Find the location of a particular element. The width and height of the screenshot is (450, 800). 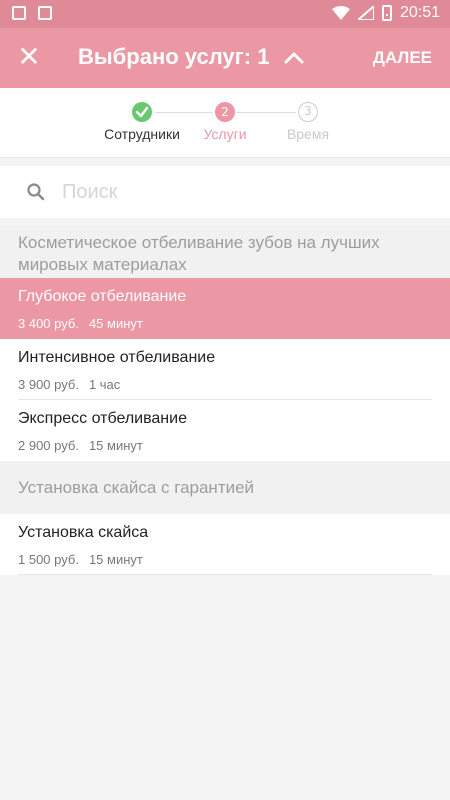

app-bar: ✕ Выбрано услуг: 1 ДАЛЕЕ is located at coordinates (225, 58).